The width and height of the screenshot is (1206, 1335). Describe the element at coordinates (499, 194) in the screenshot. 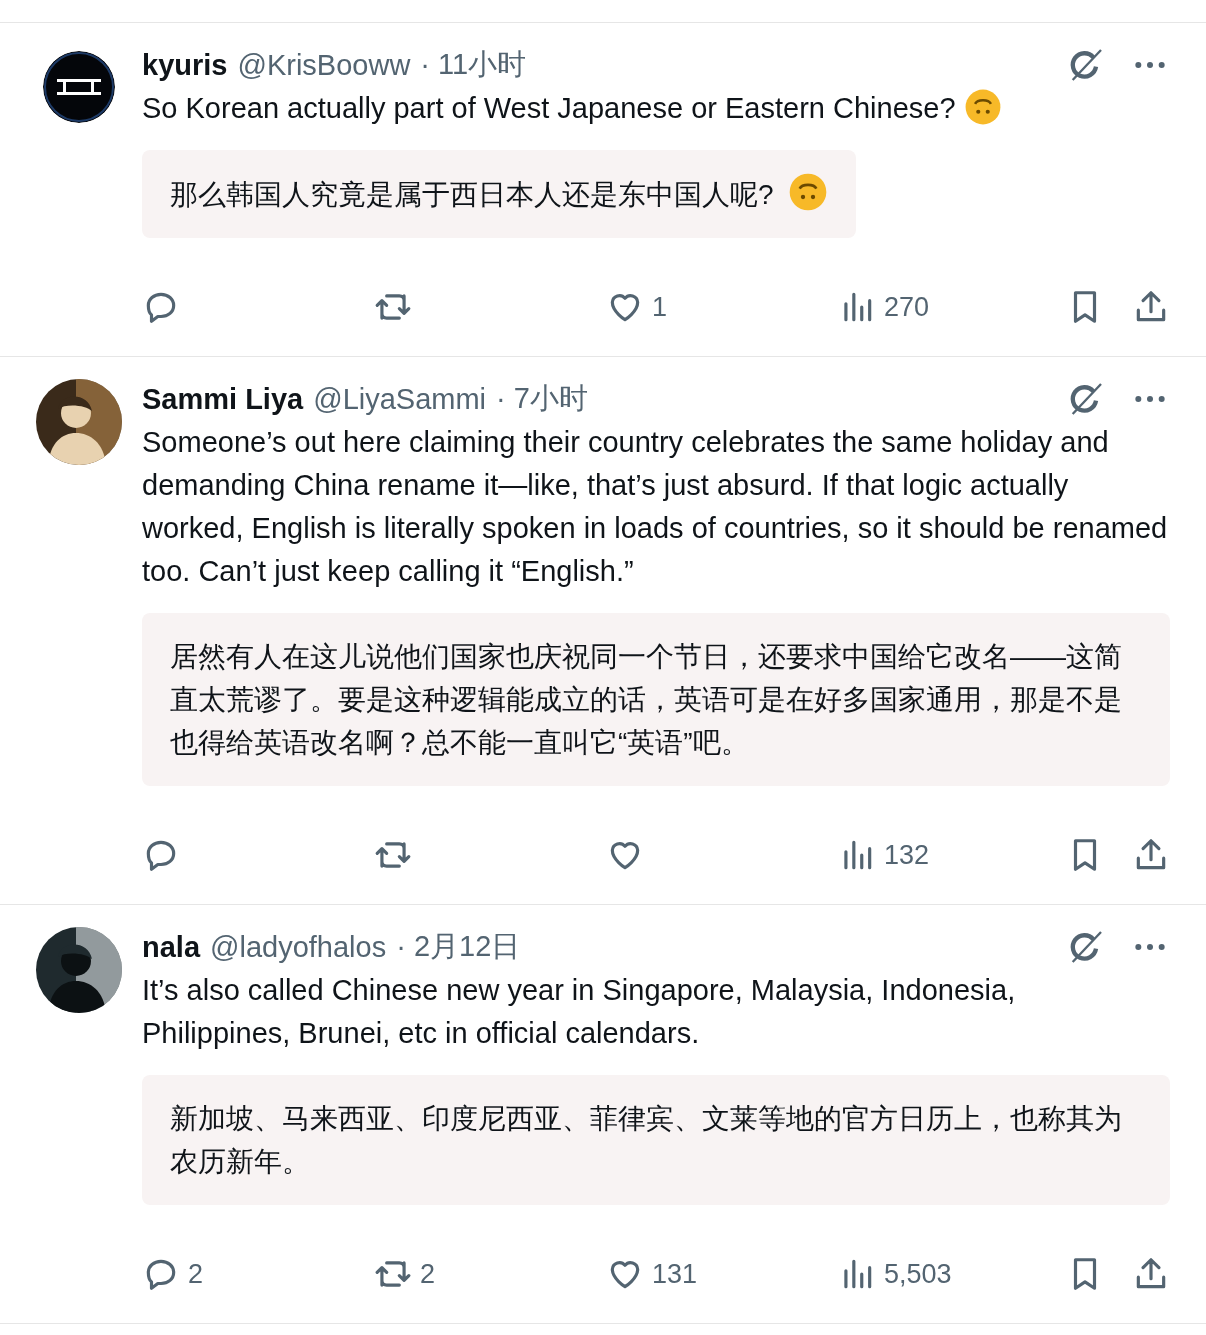

I see `translation-text: 那么韩国人究竟是属于西日本人还是东中国人呢?` at that location.